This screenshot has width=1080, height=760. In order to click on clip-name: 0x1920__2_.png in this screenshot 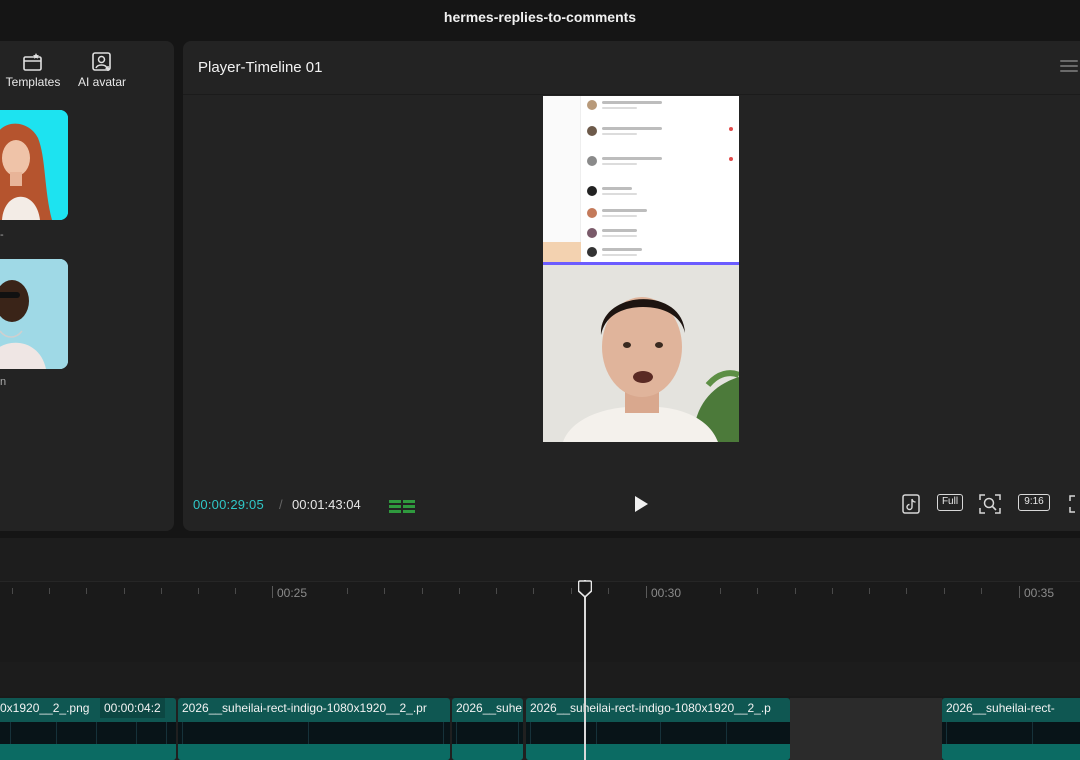, I will do `click(45, 708)`.